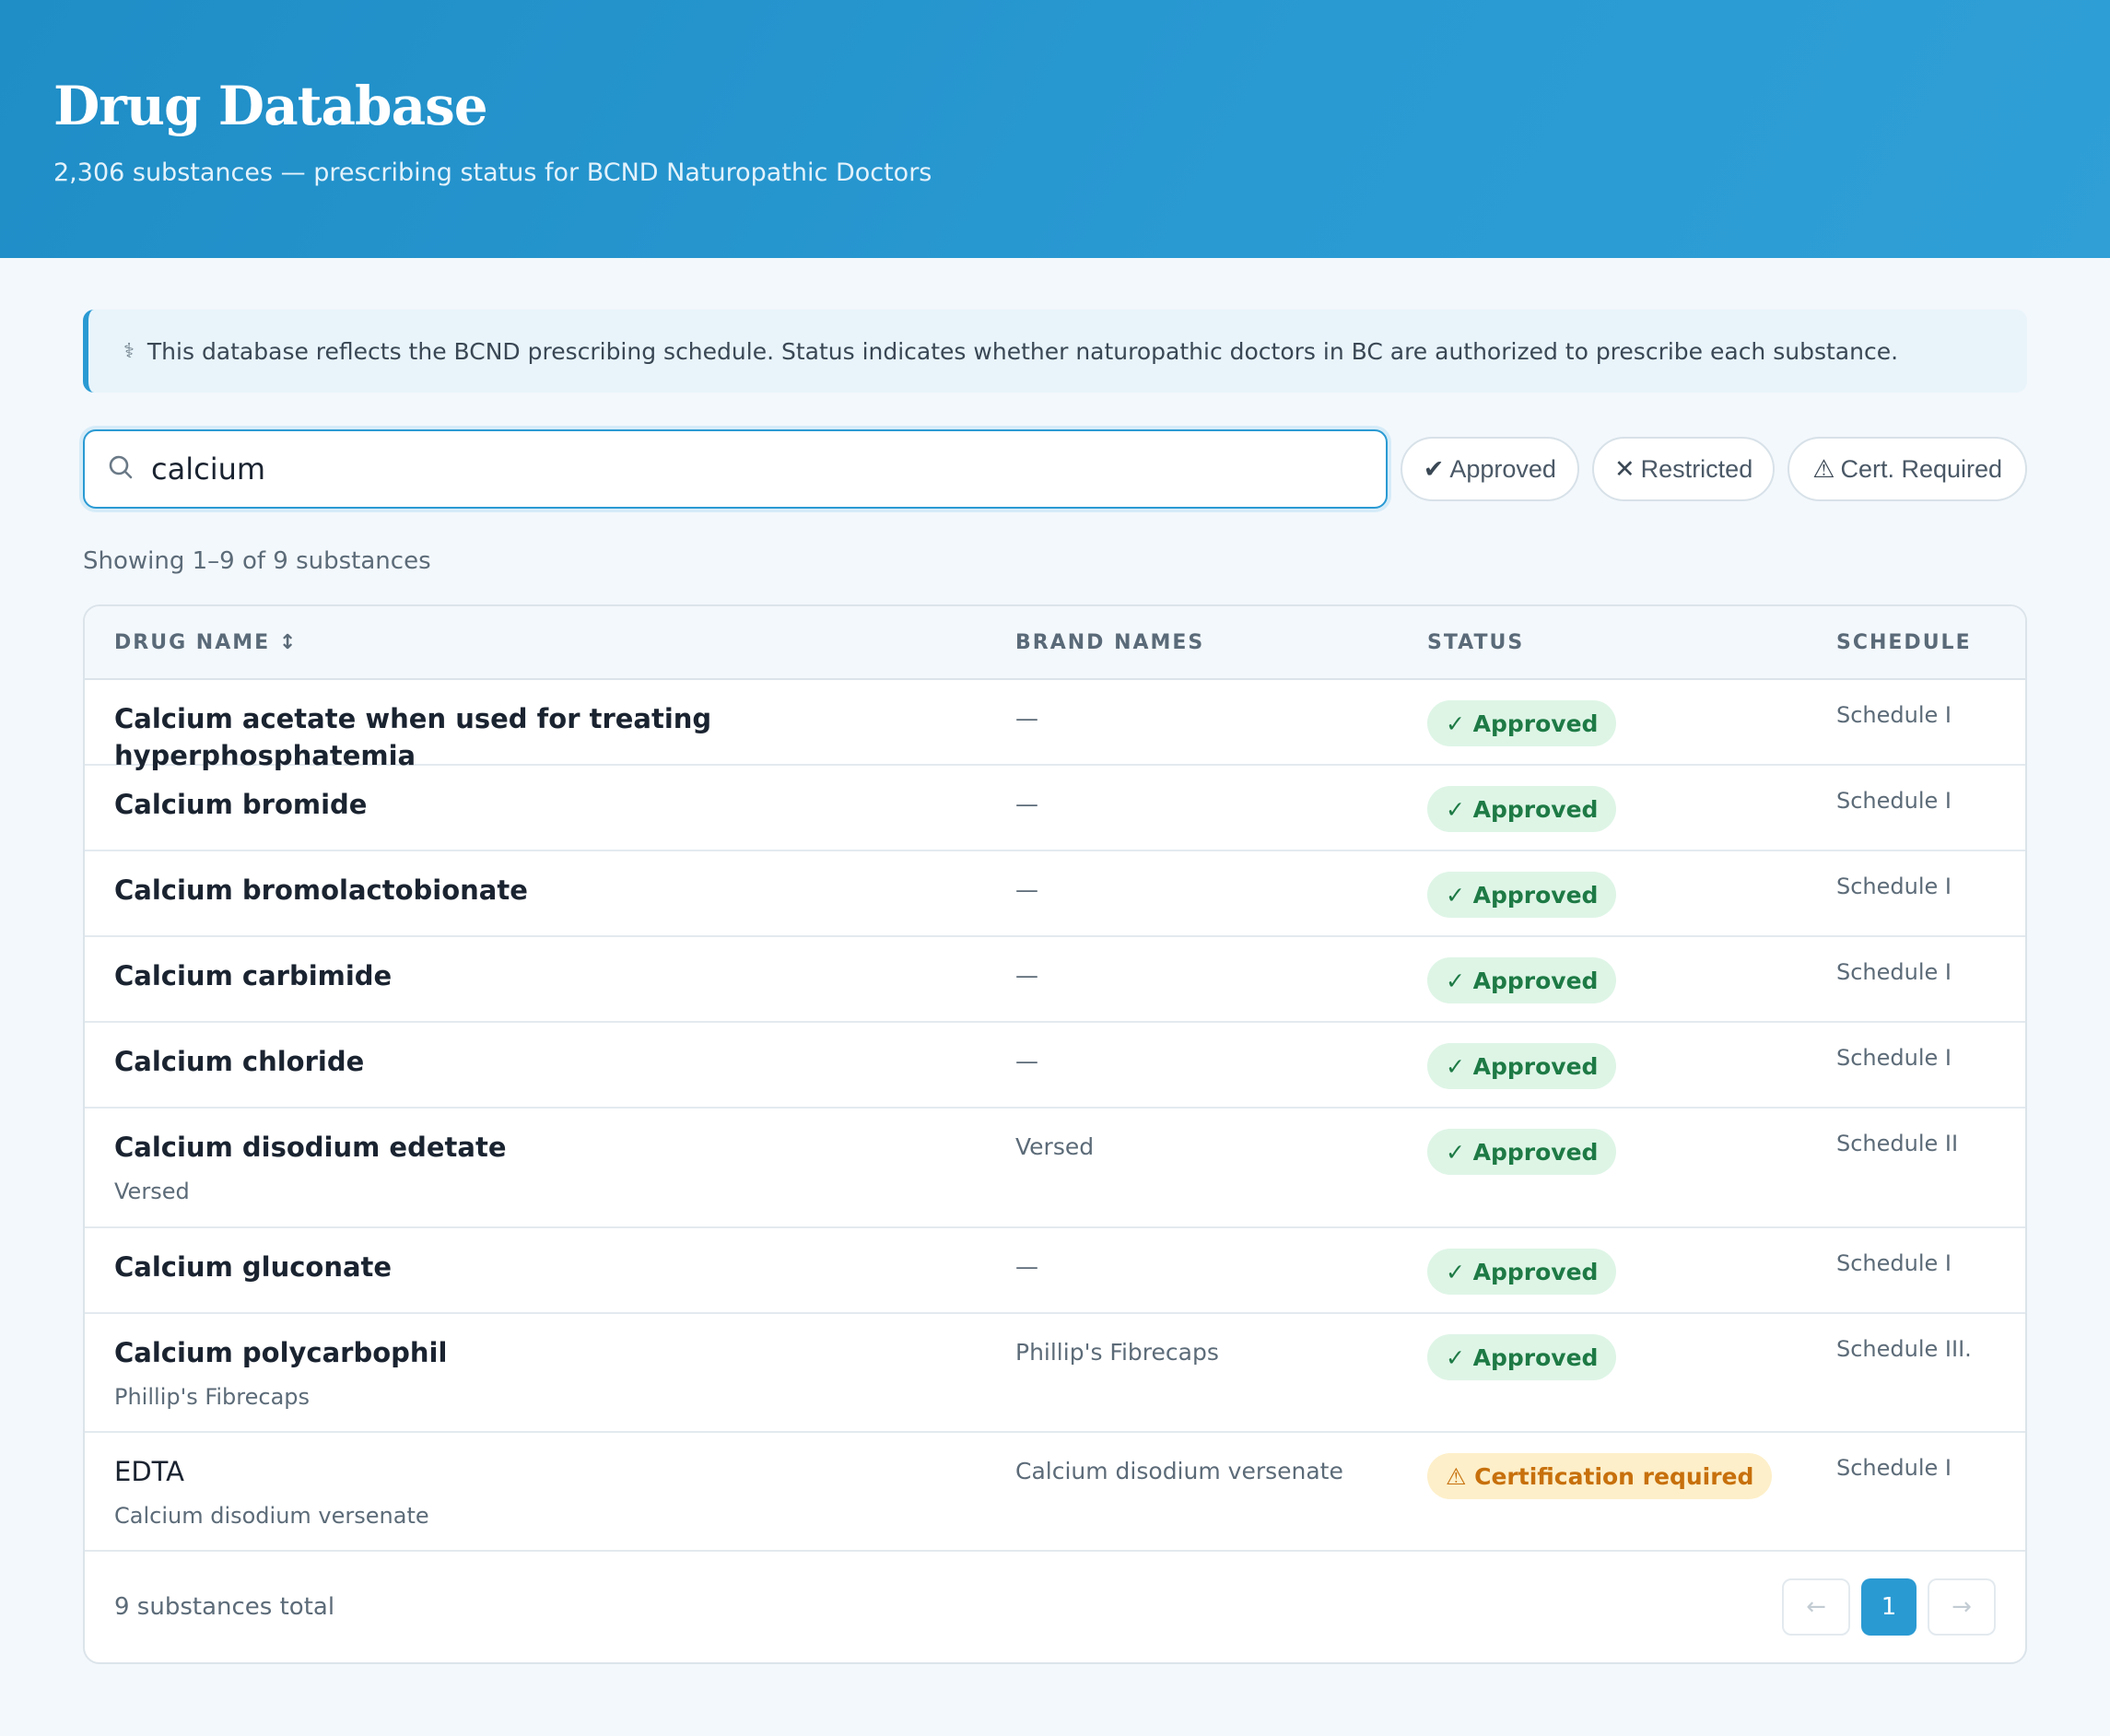 The image size is (2110, 1736). What do you see at coordinates (212, 1397) in the screenshot?
I see `drug-brand-subtitle: Phillip's Fibrecaps` at bounding box center [212, 1397].